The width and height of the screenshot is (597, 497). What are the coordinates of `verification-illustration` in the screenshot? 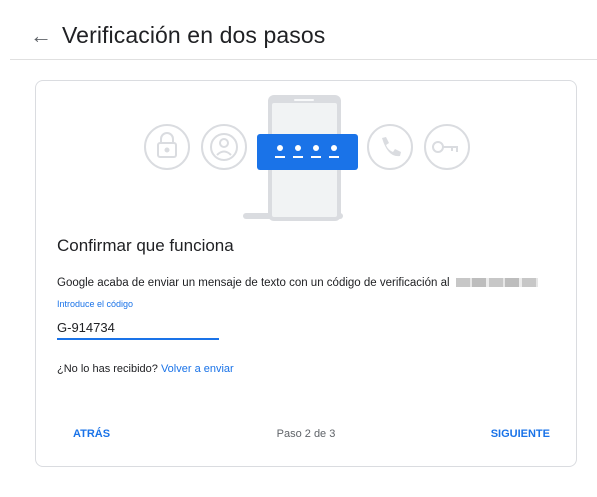 It's located at (307, 158).